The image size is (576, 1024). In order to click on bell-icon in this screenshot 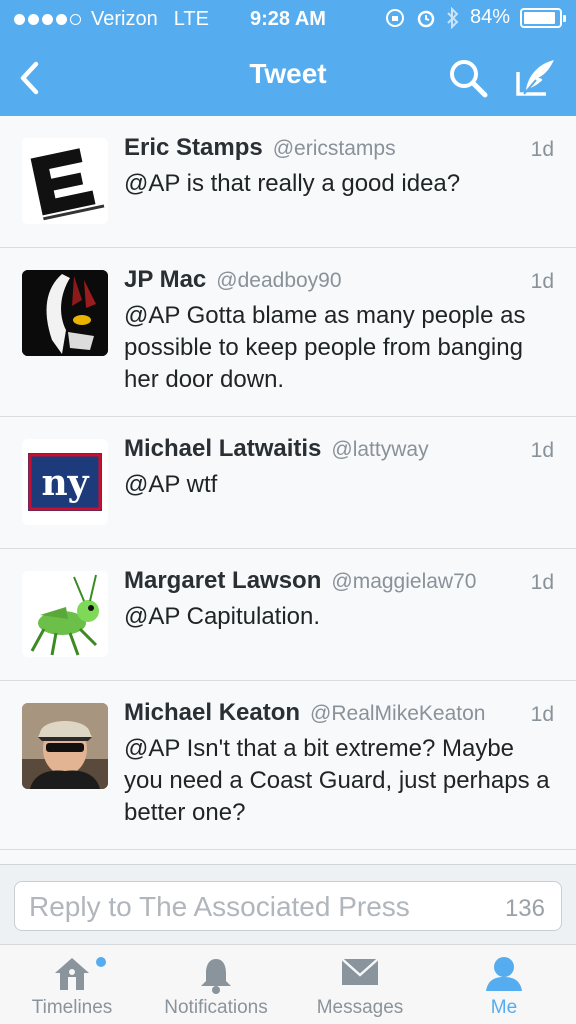, I will do `click(216, 976)`.